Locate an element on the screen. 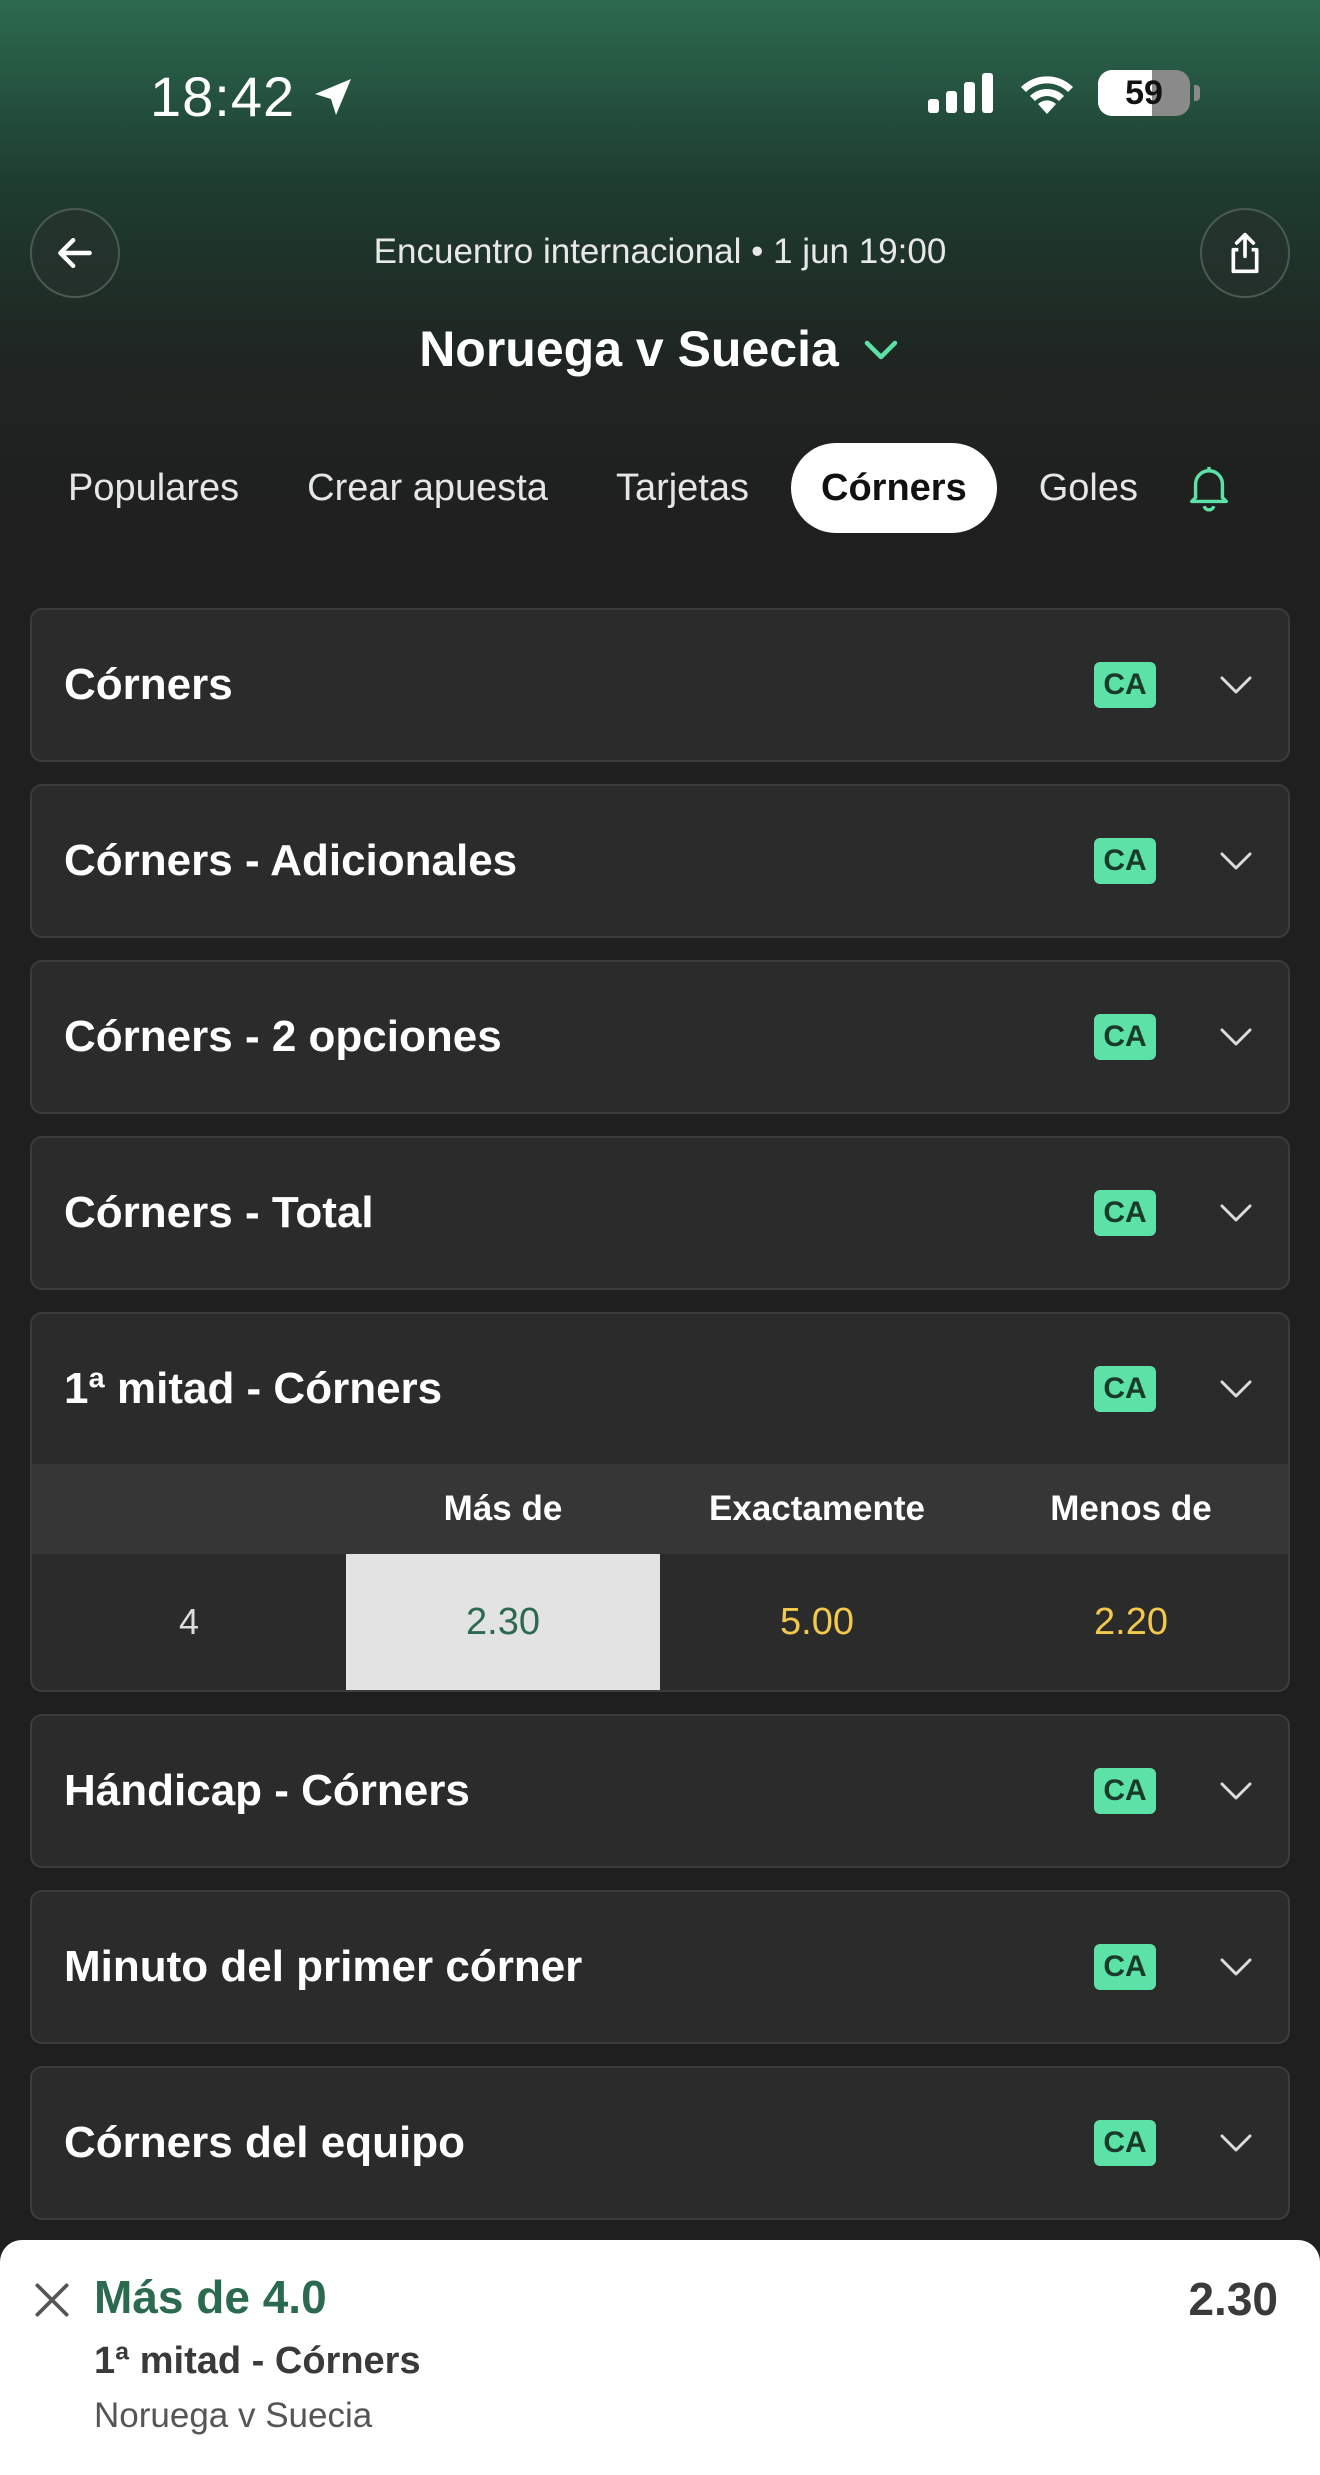 The image size is (1320, 2475). match-title: Noruega v Suecia is located at coordinates (629, 349).